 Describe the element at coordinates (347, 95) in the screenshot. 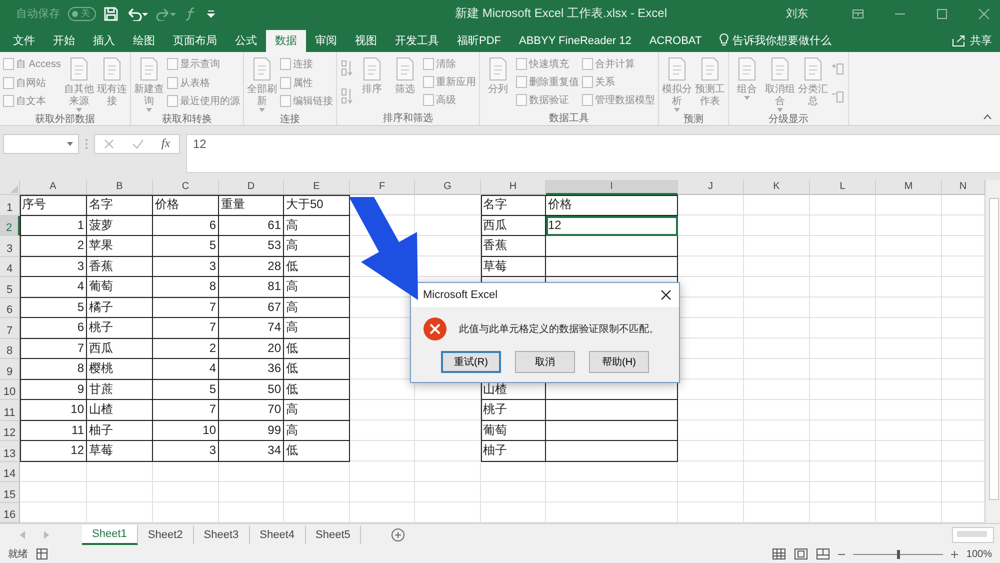

I see `sort-descending-icon` at that location.